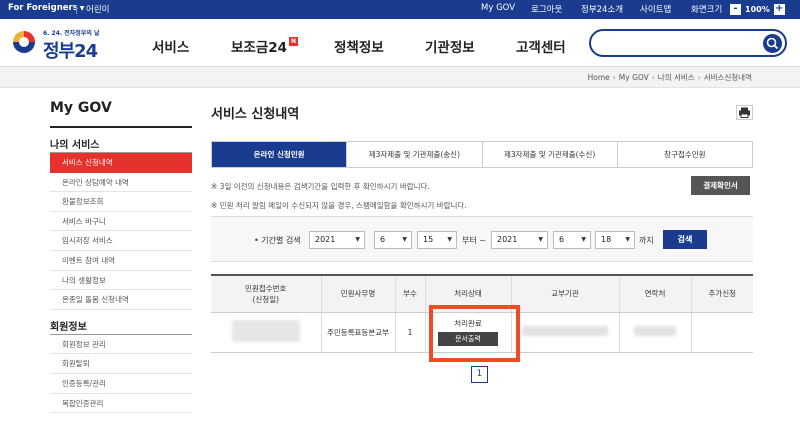 This screenshot has width=800, height=438. I want to click on breadcrumb-home: Home, so click(599, 77).